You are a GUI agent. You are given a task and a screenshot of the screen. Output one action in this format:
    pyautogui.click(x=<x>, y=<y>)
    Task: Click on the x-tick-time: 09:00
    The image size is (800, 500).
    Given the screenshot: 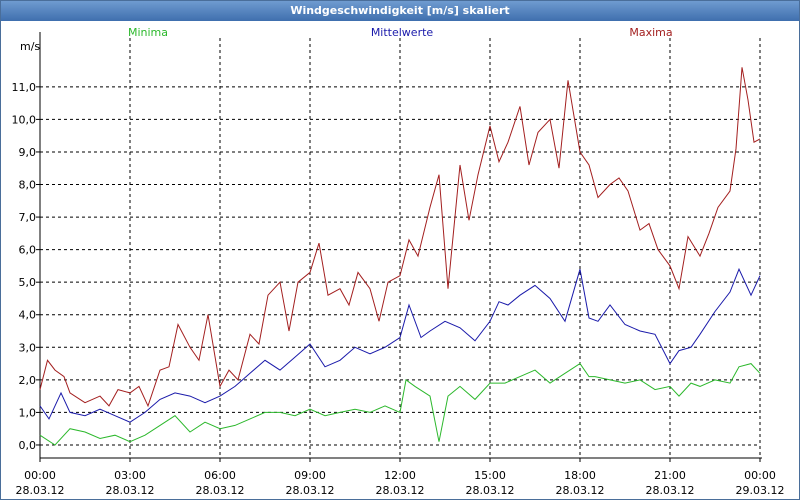 What is the action you would take?
    pyautogui.click(x=310, y=475)
    